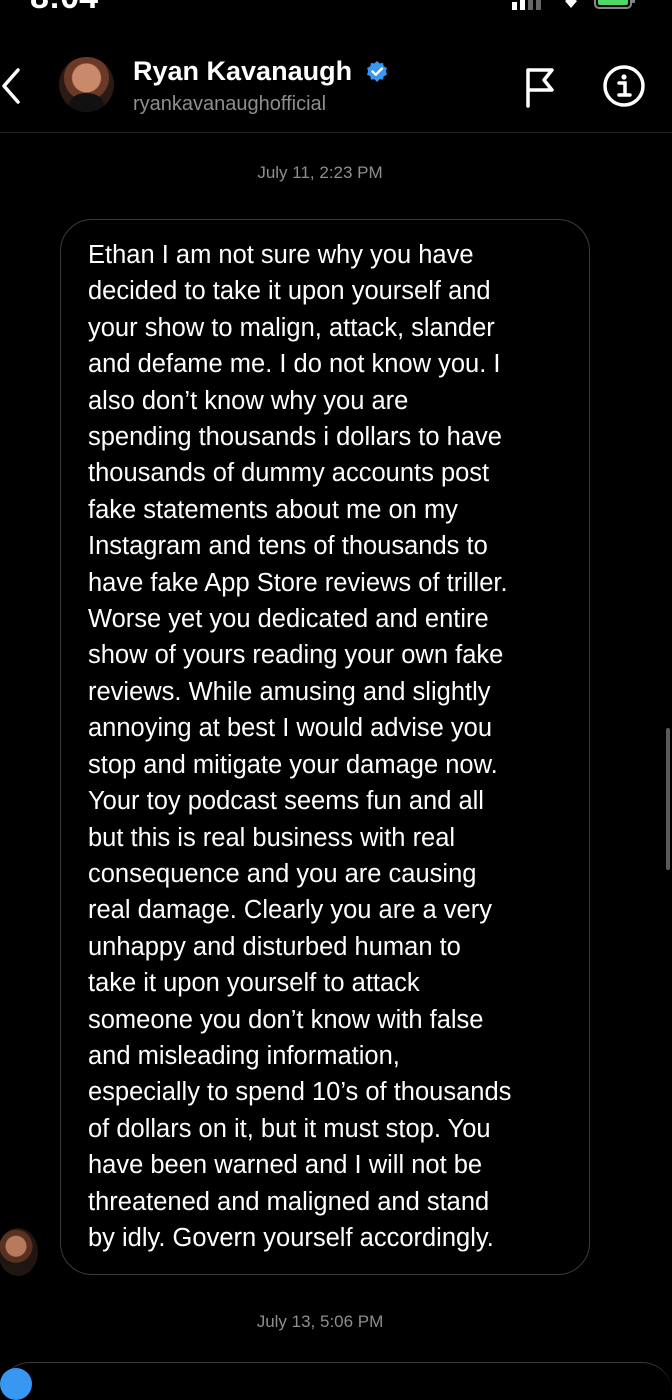  Describe the element at coordinates (295, 437) in the screenshot. I see `message-line: spending thousands i dollars to have` at that location.